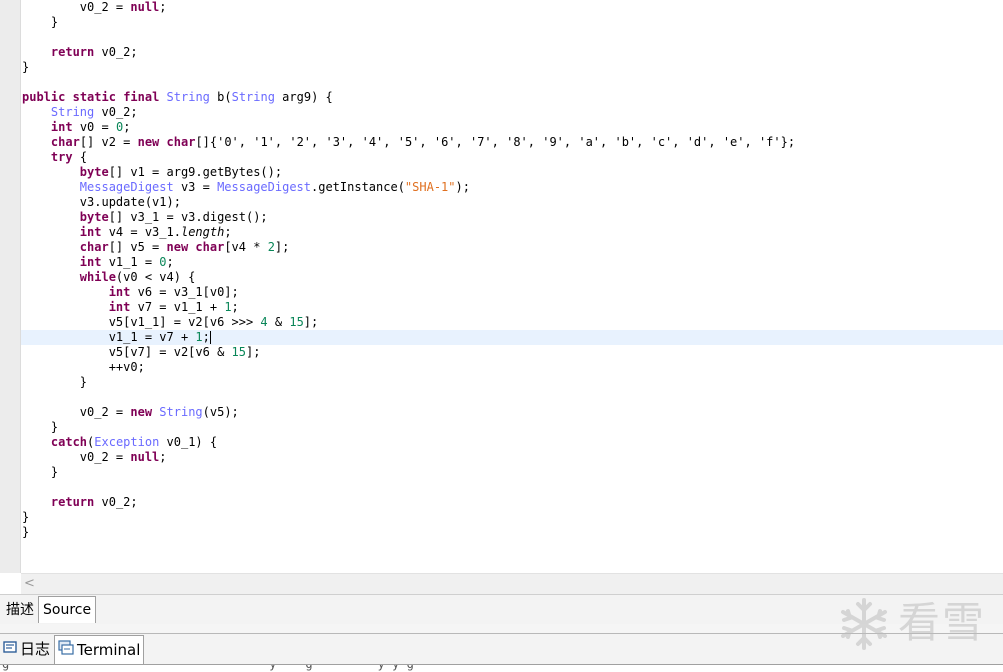 The height and width of the screenshot is (672, 1003). What do you see at coordinates (10, 649) in the screenshot?
I see `log-icon` at bounding box center [10, 649].